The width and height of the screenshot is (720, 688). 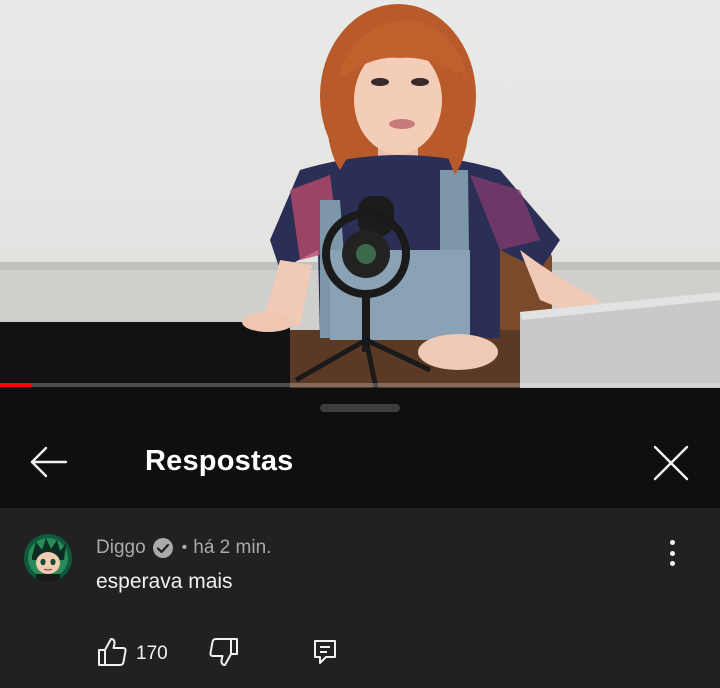 I want to click on comment-actions: 170, so click(x=226, y=653).